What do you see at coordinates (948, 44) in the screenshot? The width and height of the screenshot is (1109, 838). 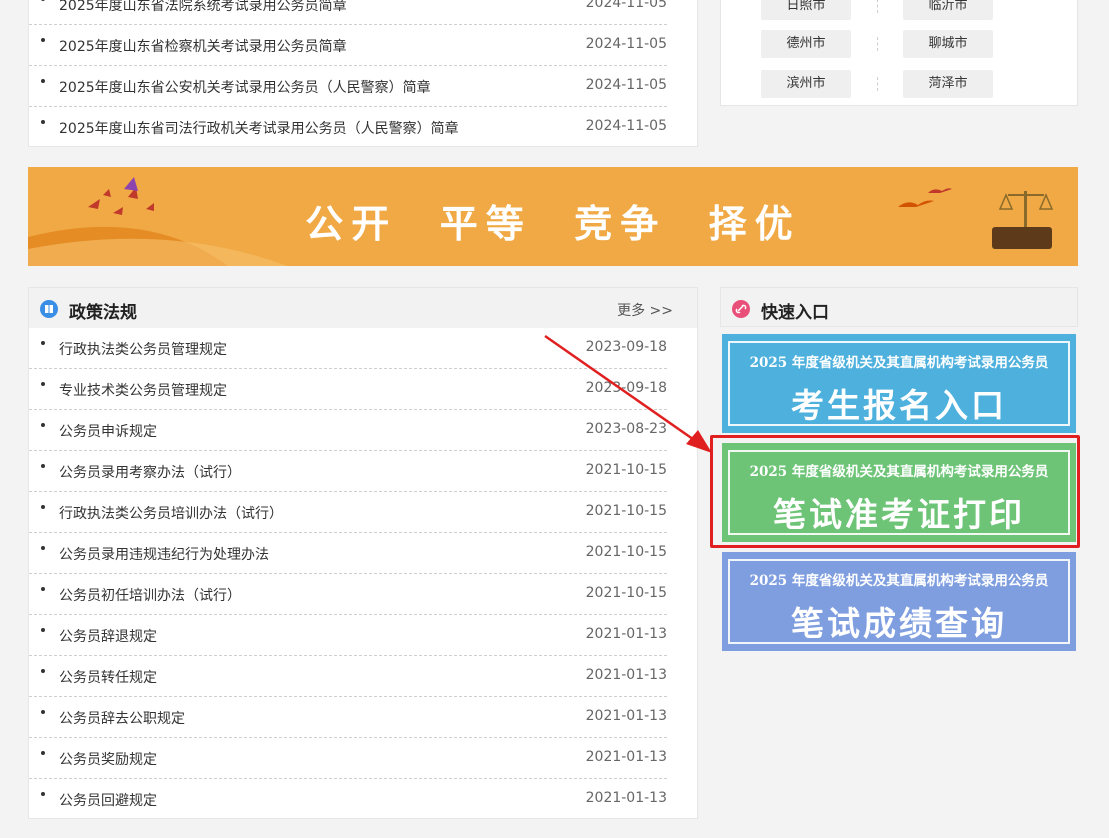 I see `city-button: 聊城市` at bounding box center [948, 44].